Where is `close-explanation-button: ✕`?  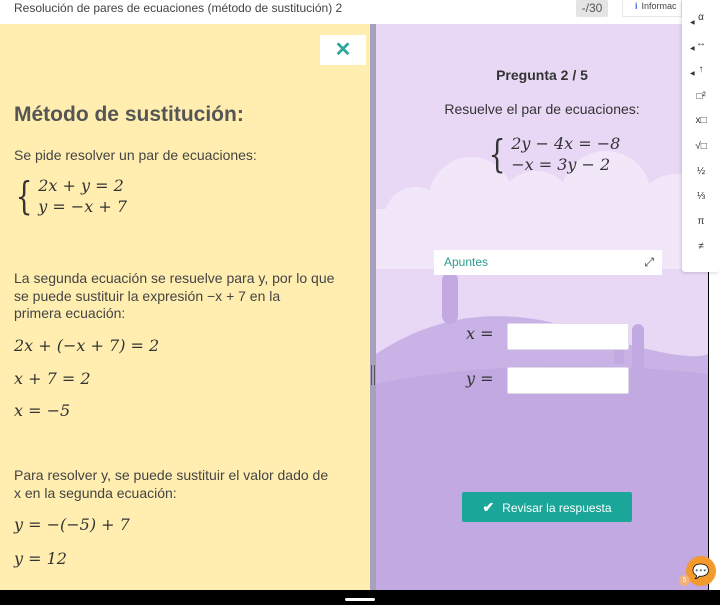
close-explanation-button: ✕ is located at coordinates (343, 50).